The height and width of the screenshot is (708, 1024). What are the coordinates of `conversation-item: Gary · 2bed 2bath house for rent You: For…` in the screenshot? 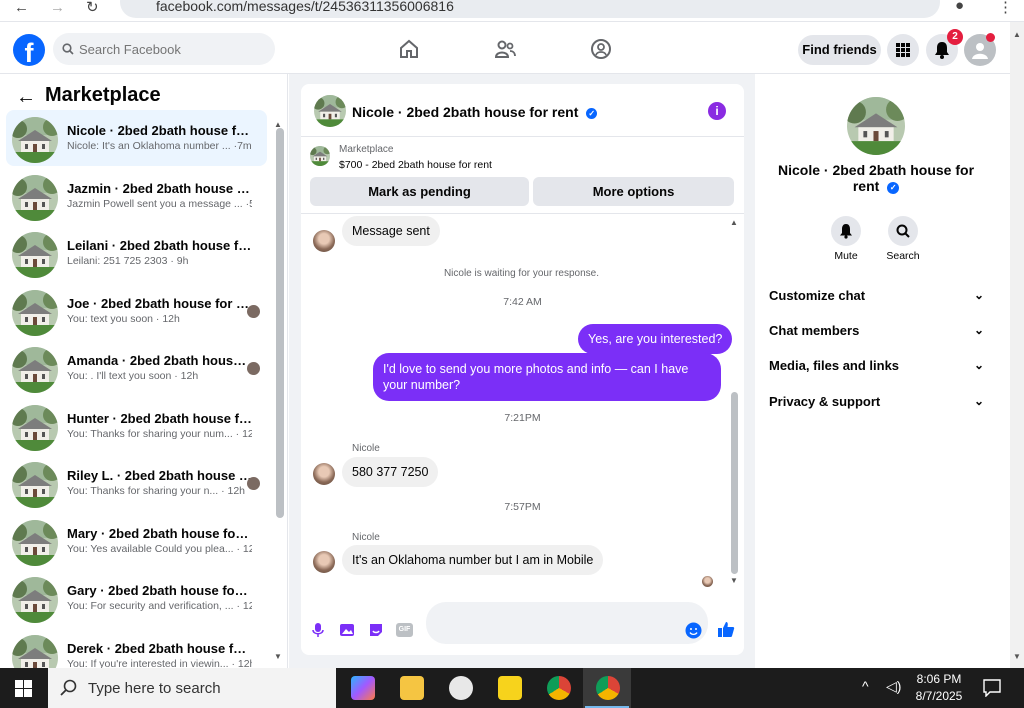 It's located at (136, 598).